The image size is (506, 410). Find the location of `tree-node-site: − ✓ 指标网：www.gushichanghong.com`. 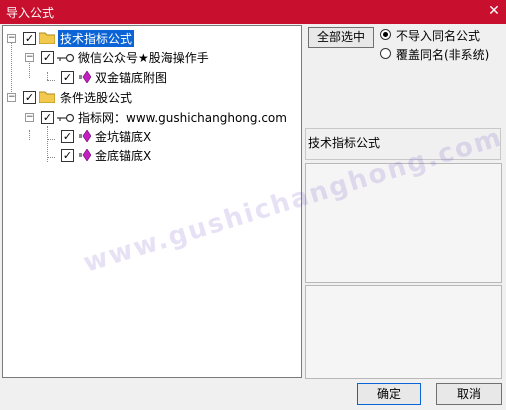

tree-node-site: − ✓ 指标网：www.gushichanghong.com is located at coordinates (151, 117).